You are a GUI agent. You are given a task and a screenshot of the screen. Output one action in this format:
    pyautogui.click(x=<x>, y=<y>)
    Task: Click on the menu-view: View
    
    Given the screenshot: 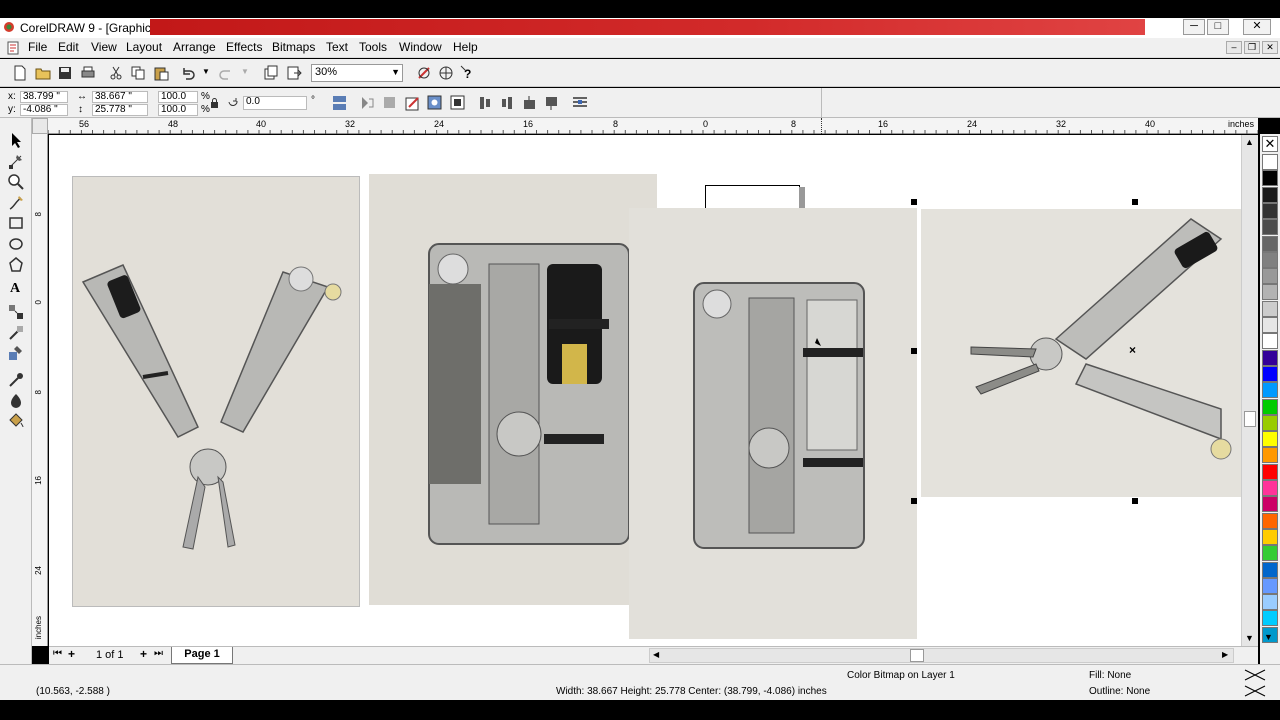 What is the action you would take?
    pyautogui.click(x=104, y=47)
    